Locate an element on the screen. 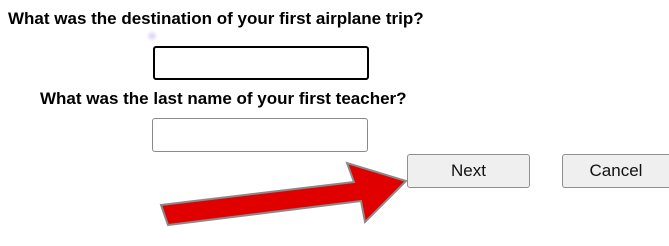  arrow-shape is located at coordinates (283, 194).